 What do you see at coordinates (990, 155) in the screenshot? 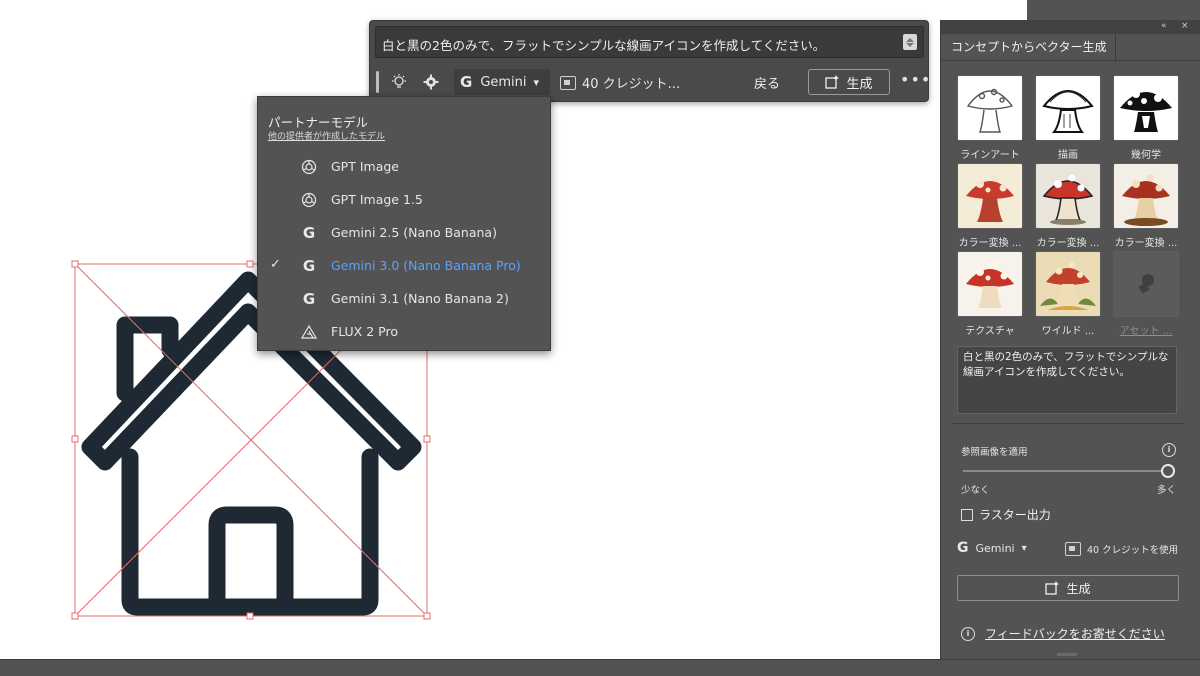
I see `style-label: ラインアート` at bounding box center [990, 155].